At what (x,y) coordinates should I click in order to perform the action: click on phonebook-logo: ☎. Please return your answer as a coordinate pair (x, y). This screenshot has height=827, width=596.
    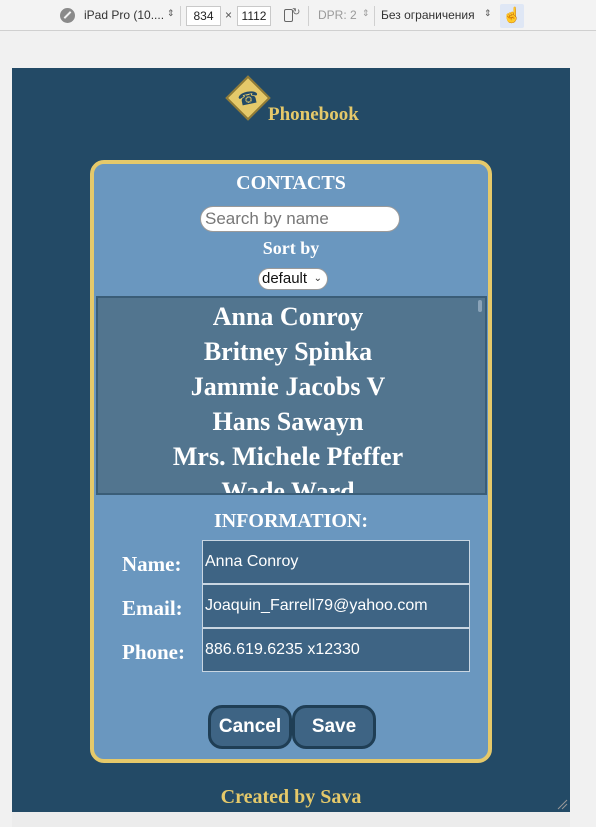
    Looking at the image, I should click on (248, 98).